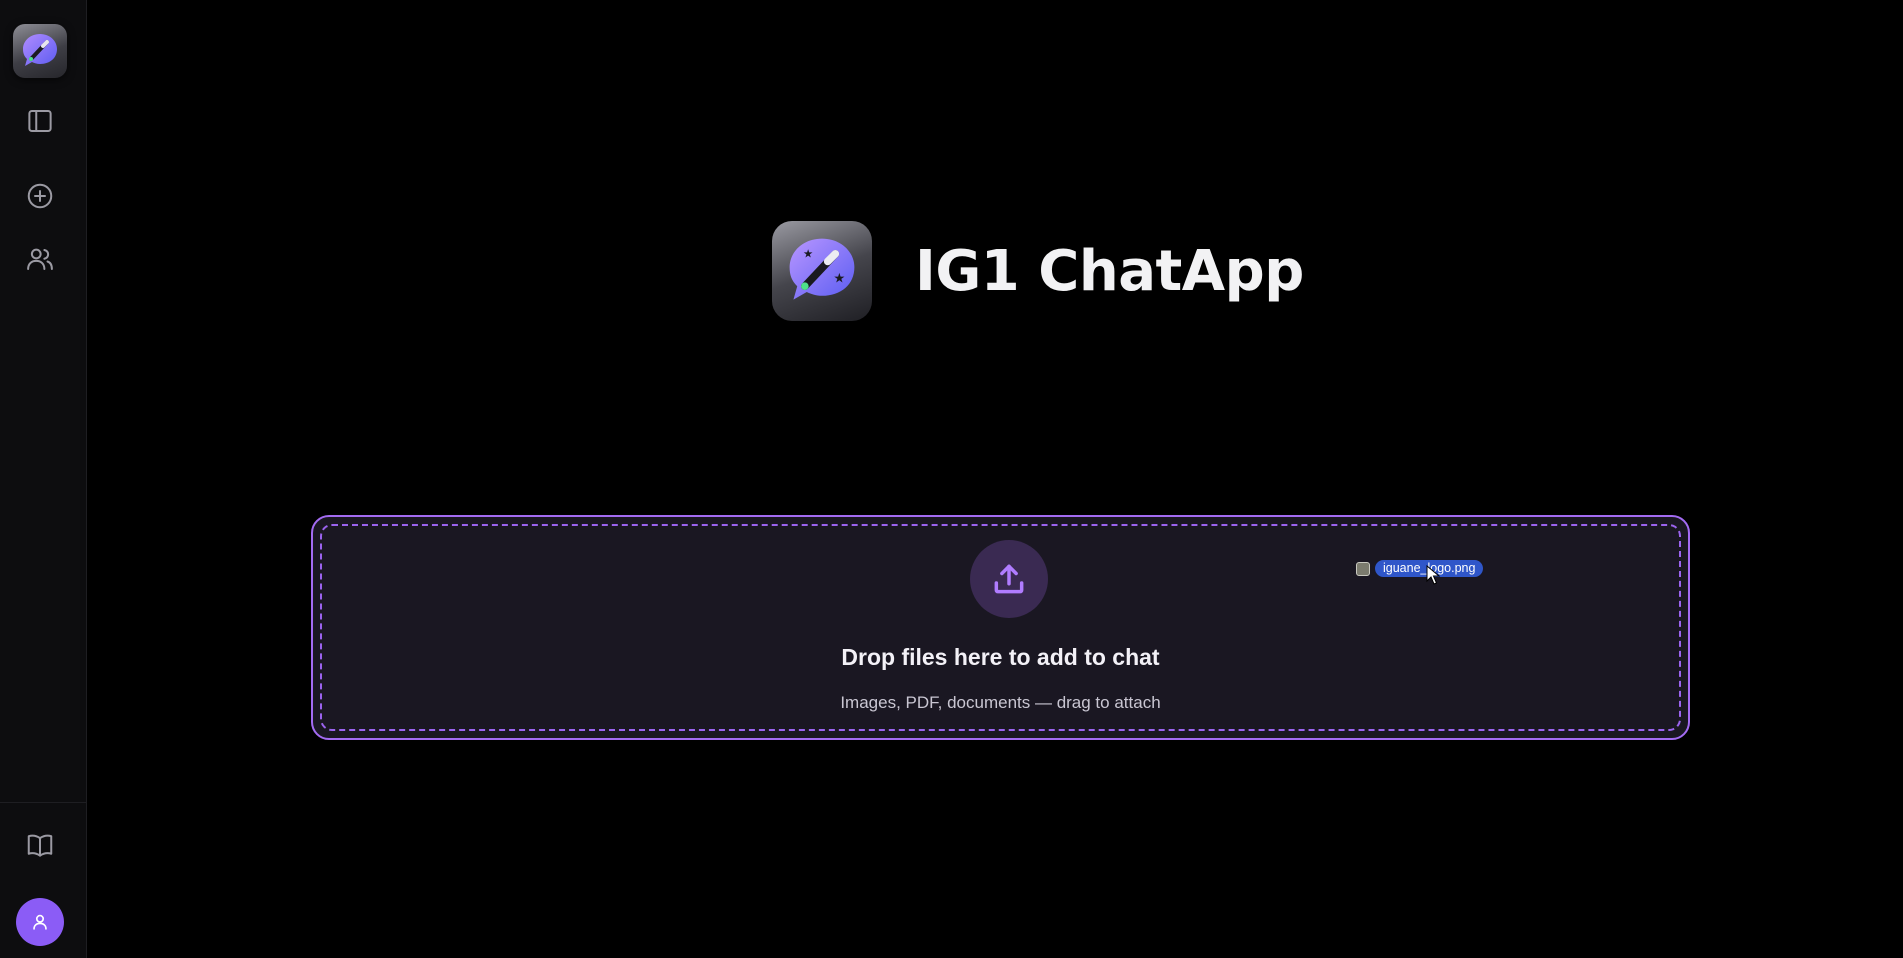  I want to click on file-thumbnail-icon, so click(1363, 568).